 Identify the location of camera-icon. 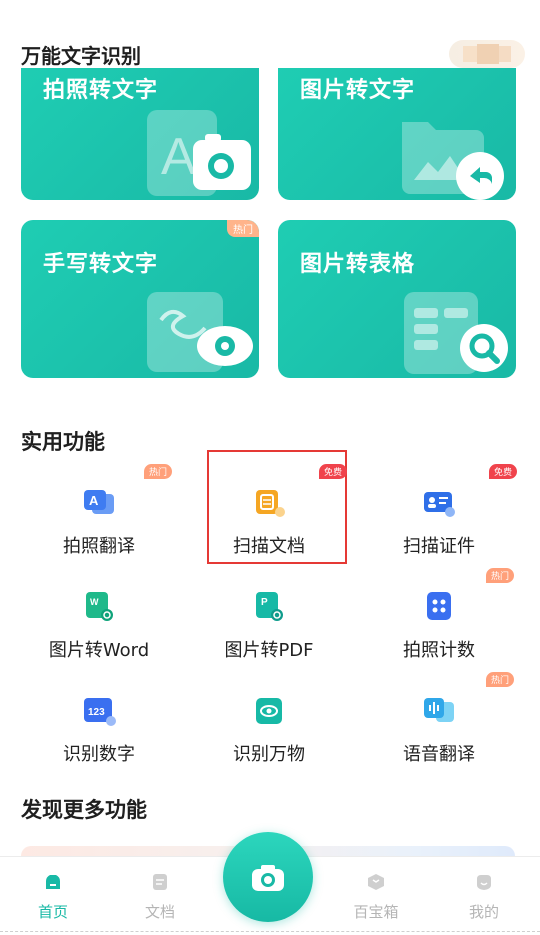
(268, 878).